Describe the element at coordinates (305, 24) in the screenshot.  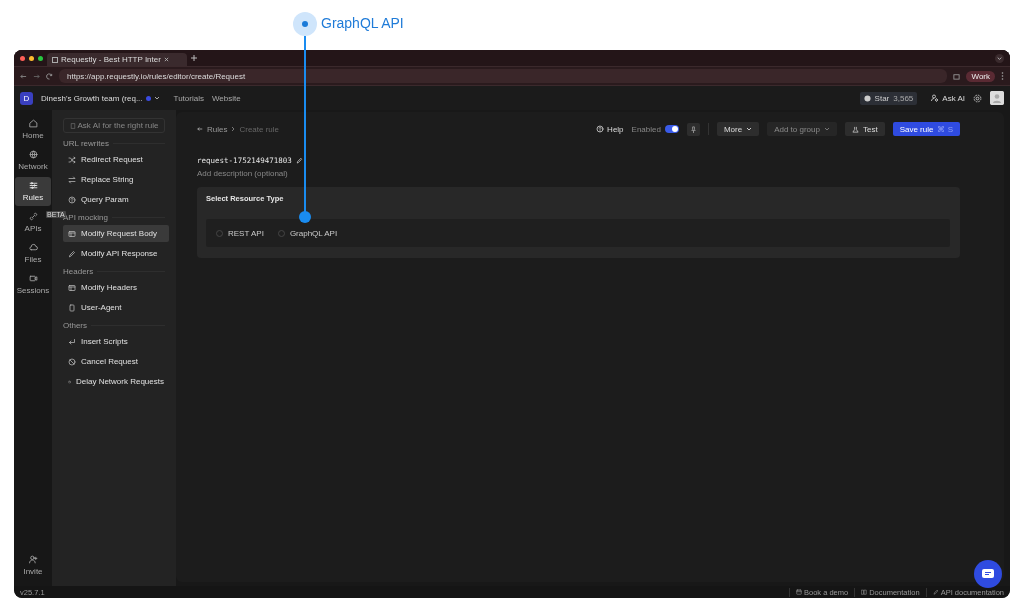
I see `callout-marker-icon` at that location.